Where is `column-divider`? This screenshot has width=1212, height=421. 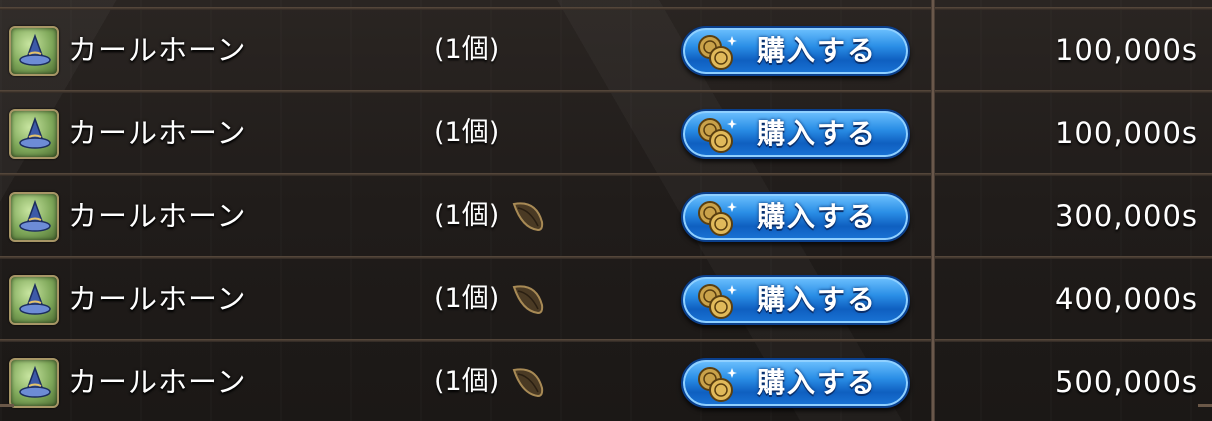
column-divider is located at coordinates (933, 210).